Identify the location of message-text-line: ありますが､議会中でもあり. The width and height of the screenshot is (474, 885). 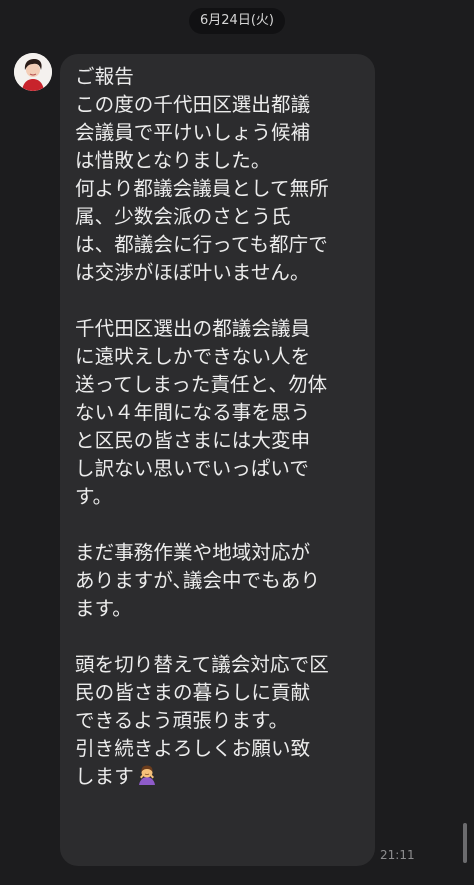
(198, 580).